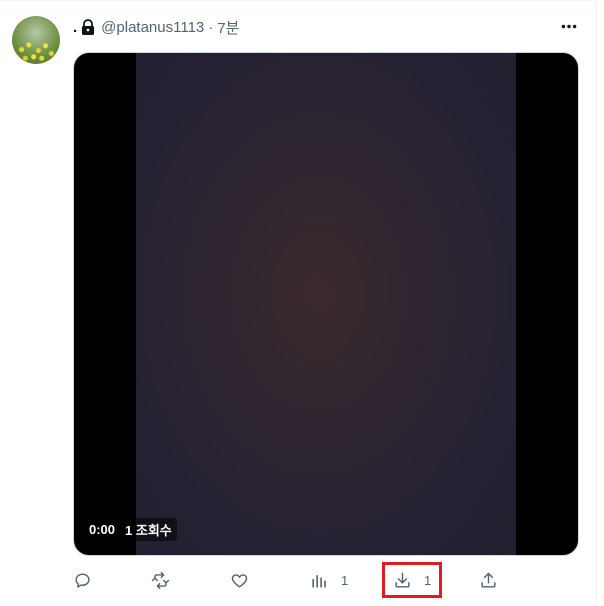  What do you see at coordinates (329, 580) in the screenshot?
I see `views-button: 1` at bounding box center [329, 580].